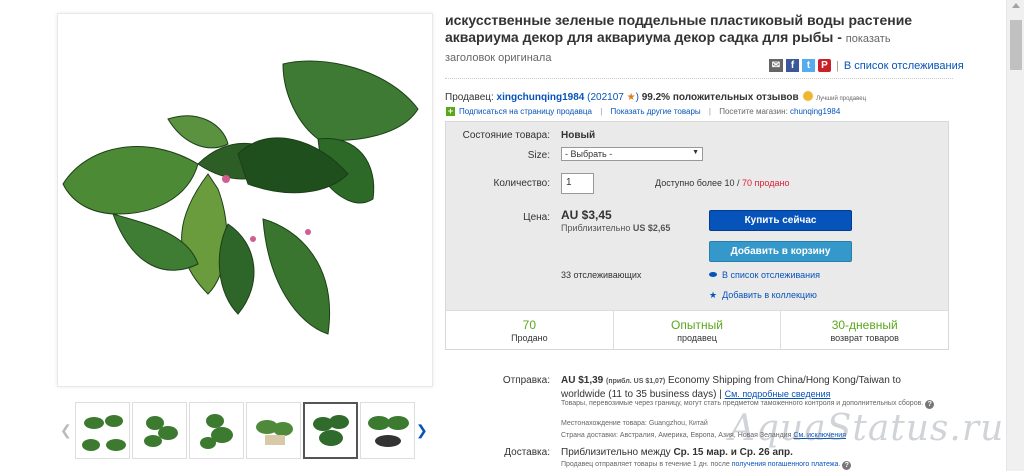 The width and height of the screenshot is (1024, 471). Describe the element at coordinates (847, 465) in the screenshot. I see `help-icon: ?` at that location.